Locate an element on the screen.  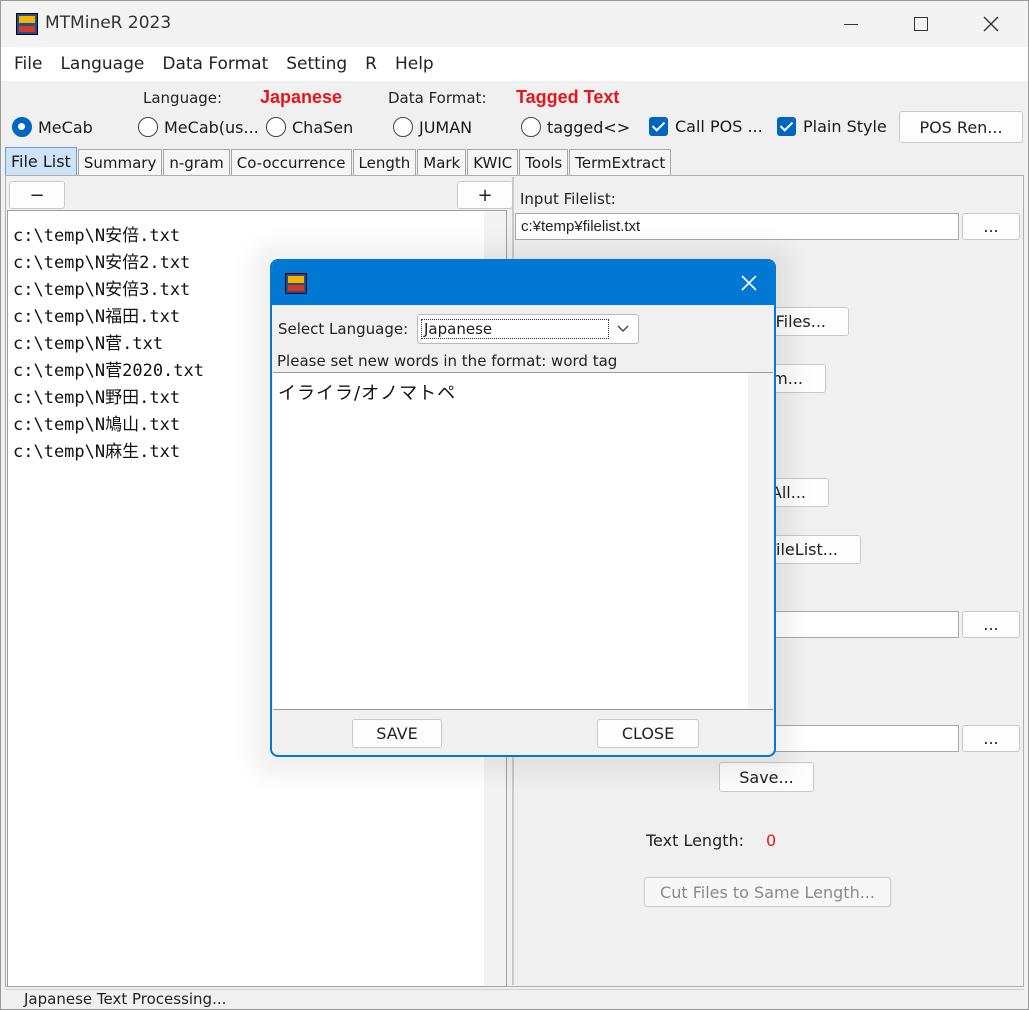
check-plain-style: Plain Style is located at coordinates (832, 126).